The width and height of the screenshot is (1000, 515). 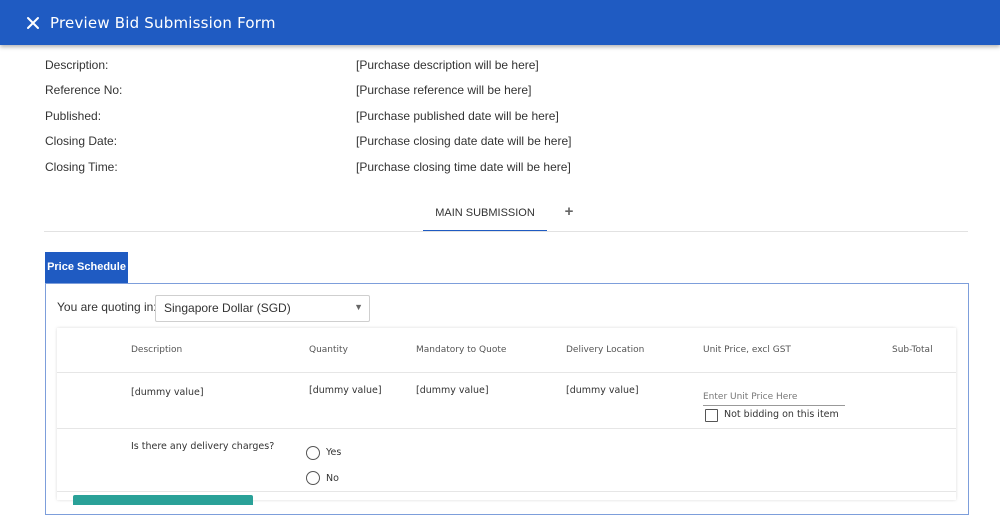 What do you see at coordinates (506, 231) in the screenshot?
I see `tabs-divider` at bounding box center [506, 231].